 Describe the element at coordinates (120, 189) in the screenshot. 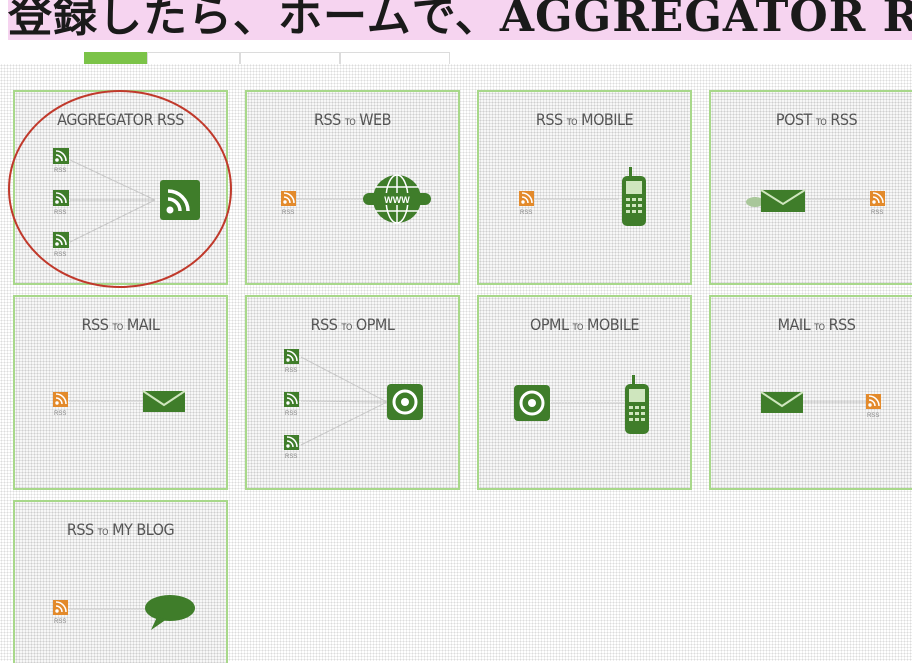

I see `highlight-circle` at that location.